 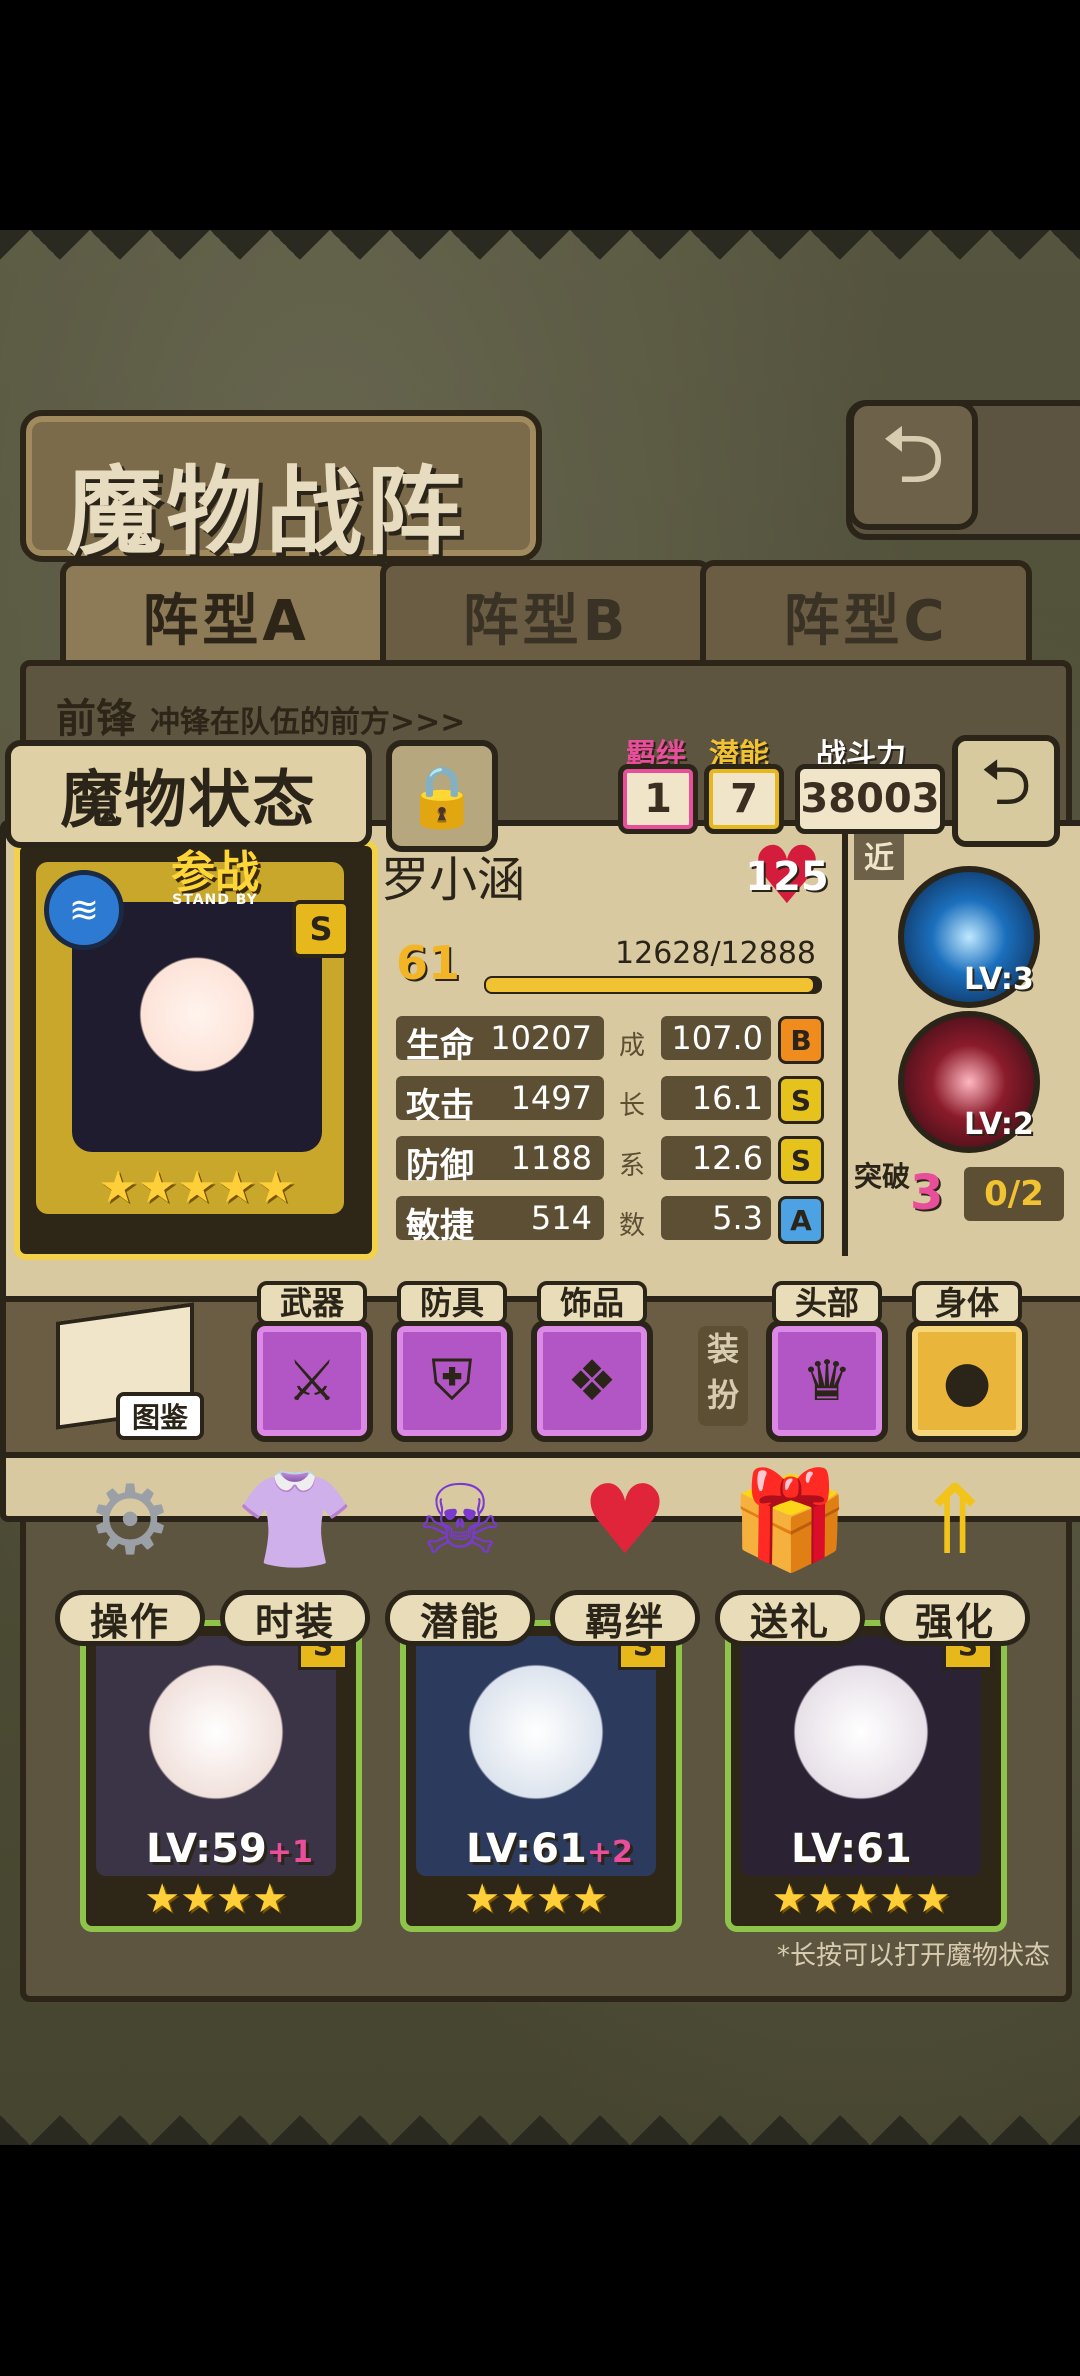 I want to click on range-tag: 近, so click(x=879, y=855).